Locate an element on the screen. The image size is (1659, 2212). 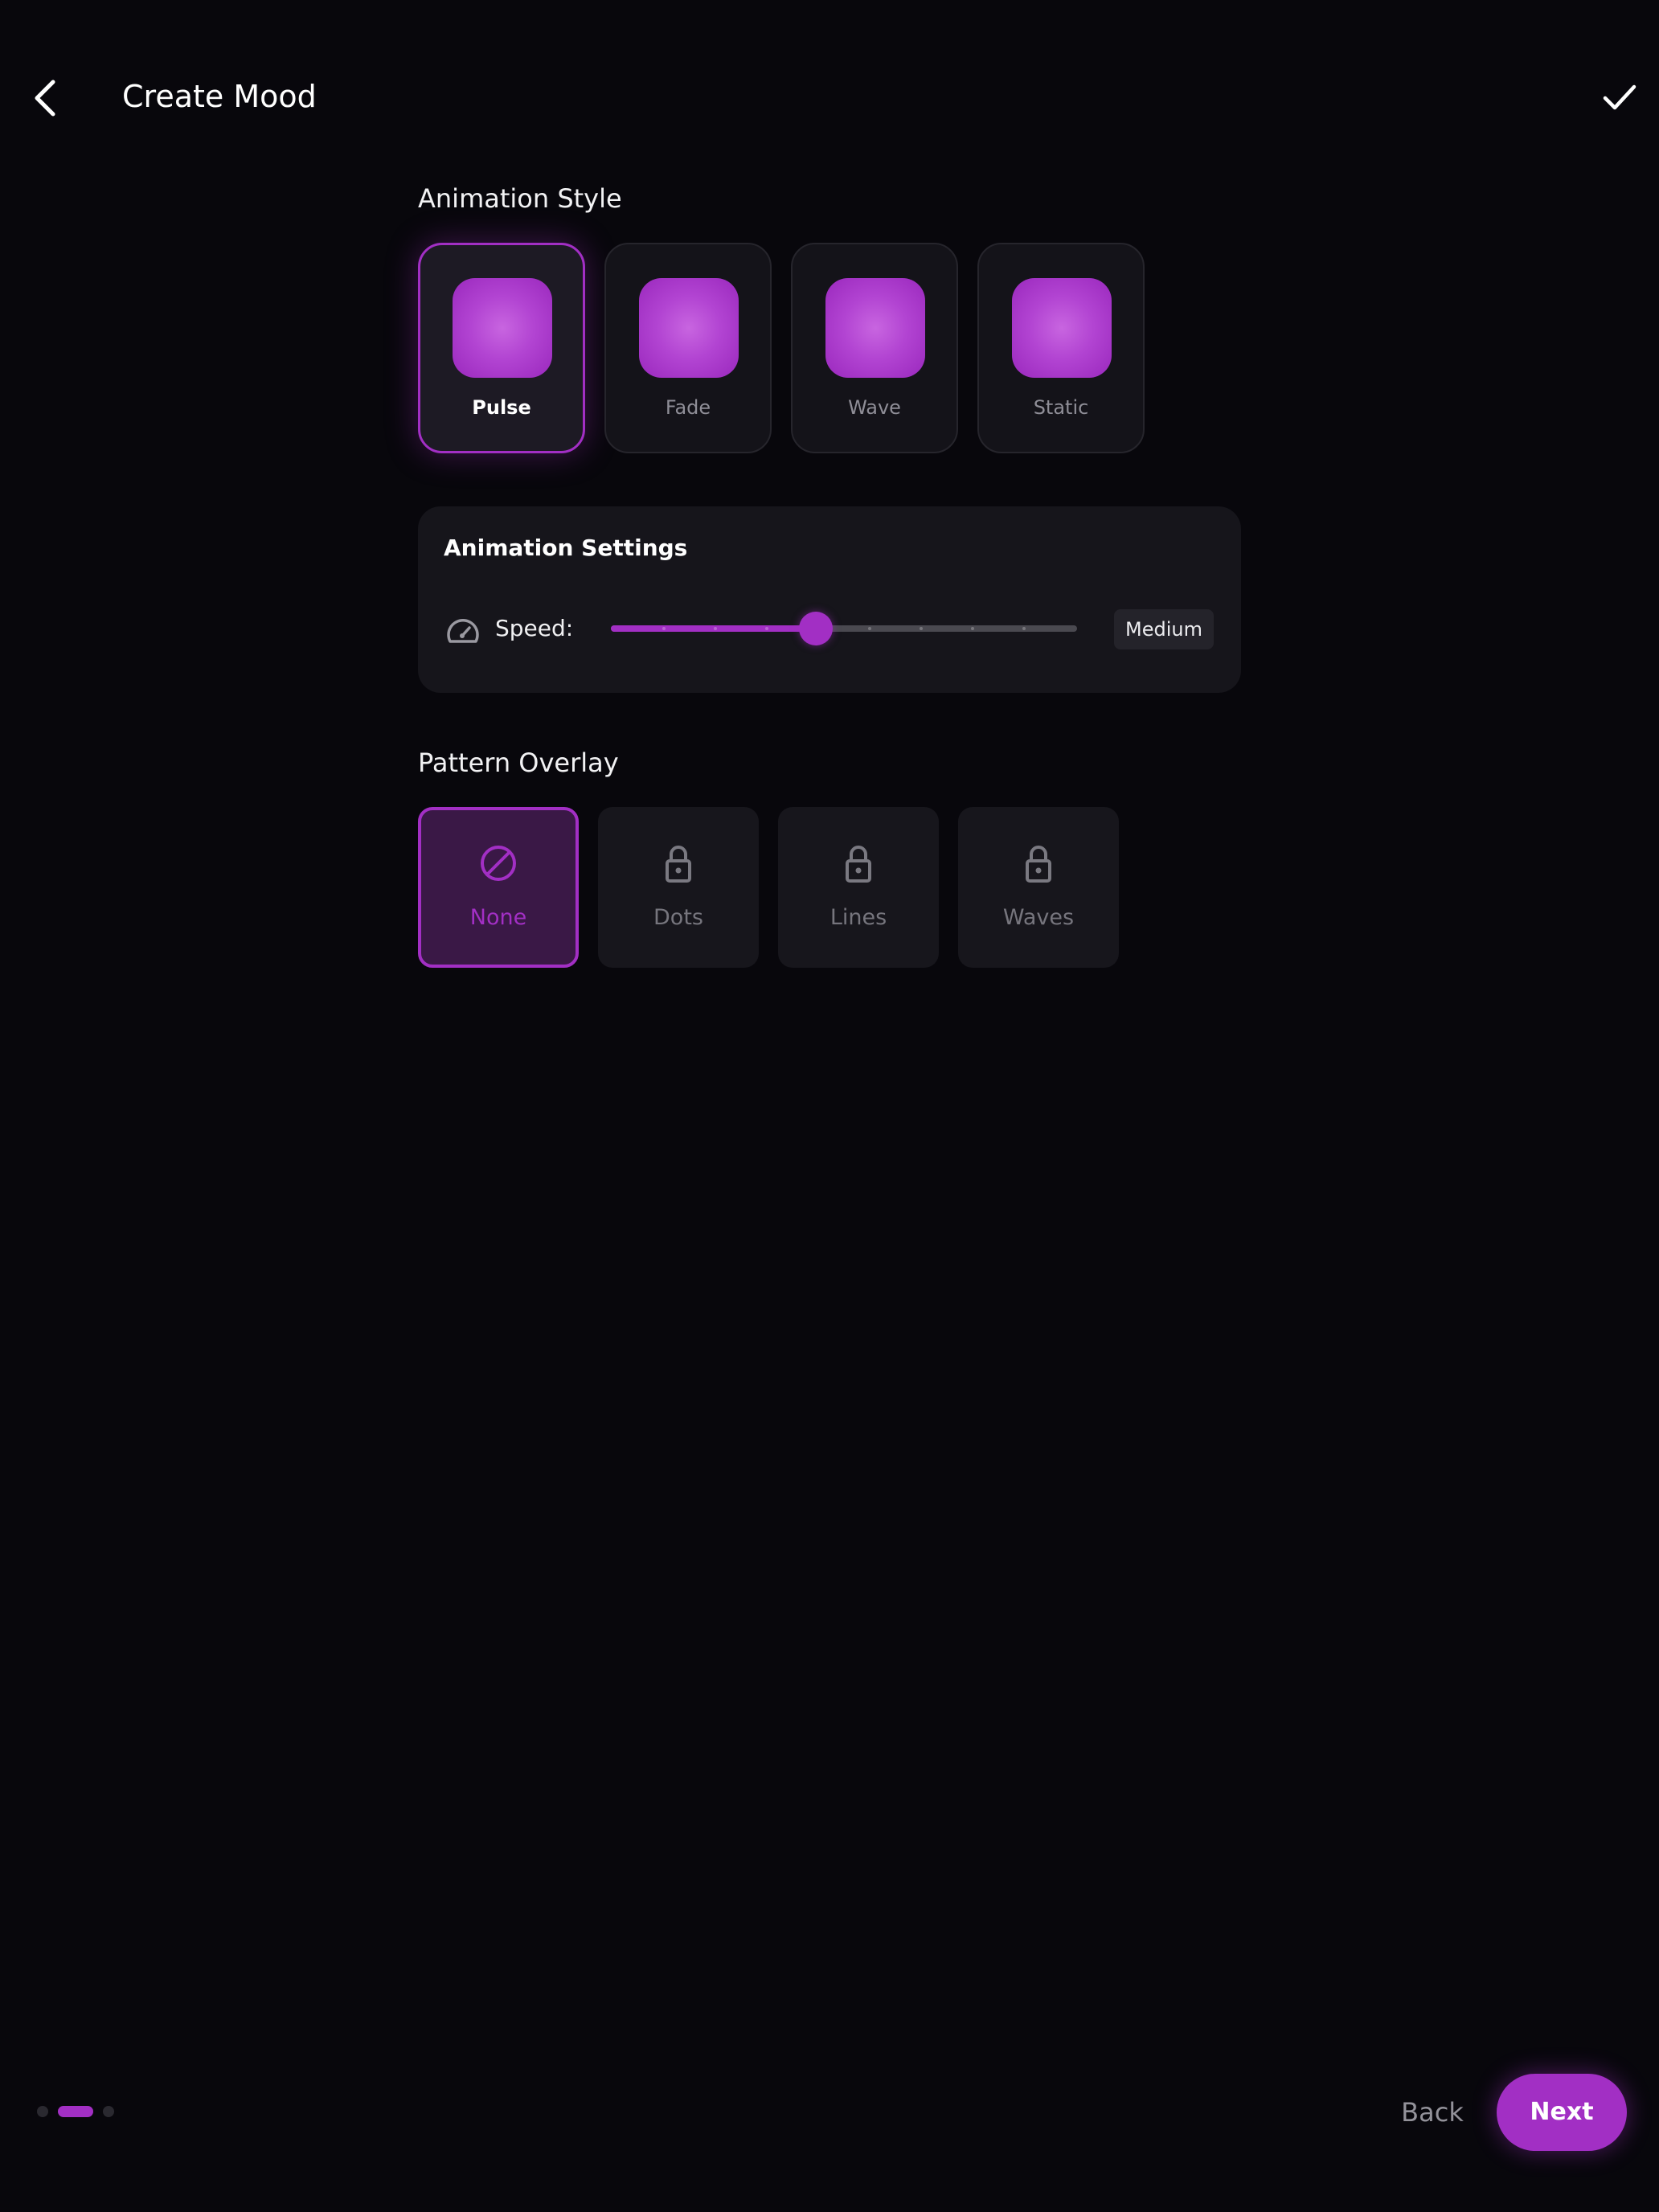
style-option-pulse: Pulse is located at coordinates (501, 348).